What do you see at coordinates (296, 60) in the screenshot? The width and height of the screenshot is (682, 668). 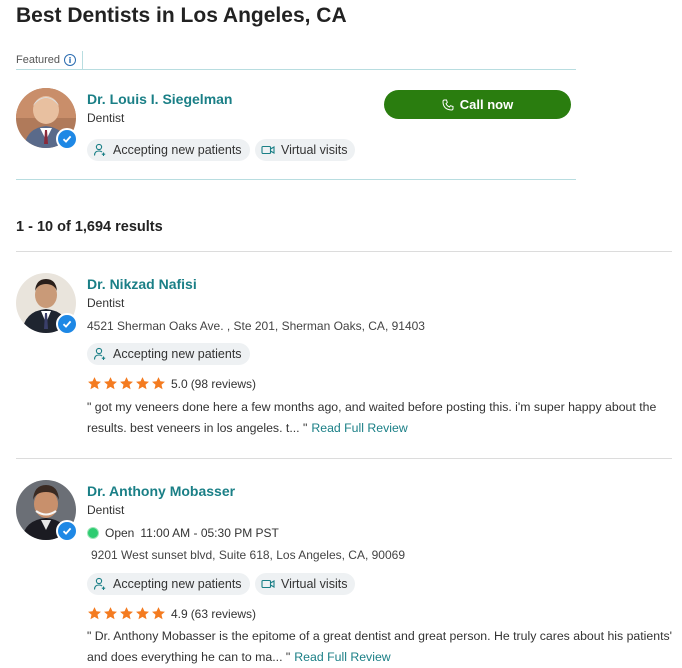 I see `featured-header: Featured i` at bounding box center [296, 60].